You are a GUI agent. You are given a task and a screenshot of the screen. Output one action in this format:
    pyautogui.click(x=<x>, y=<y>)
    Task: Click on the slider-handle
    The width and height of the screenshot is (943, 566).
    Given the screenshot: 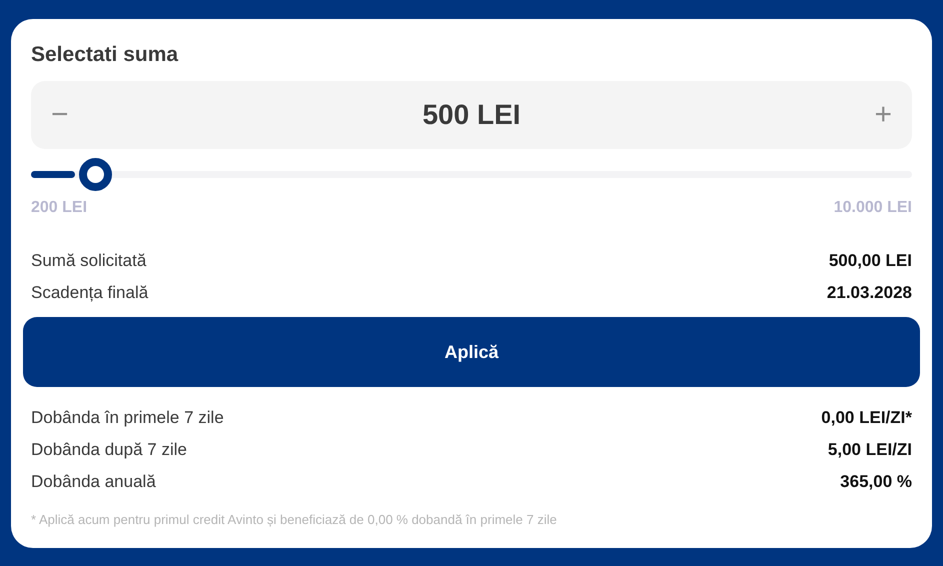 What is the action you would take?
    pyautogui.click(x=95, y=174)
    